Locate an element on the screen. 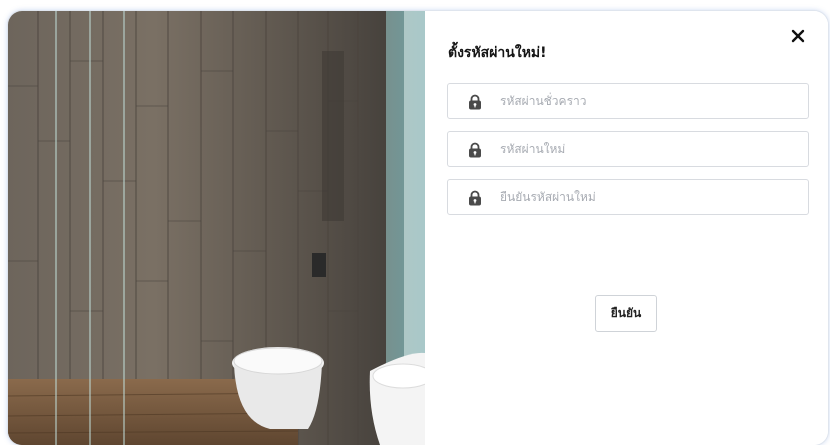  close-icon is located at coordinates (798, 36).